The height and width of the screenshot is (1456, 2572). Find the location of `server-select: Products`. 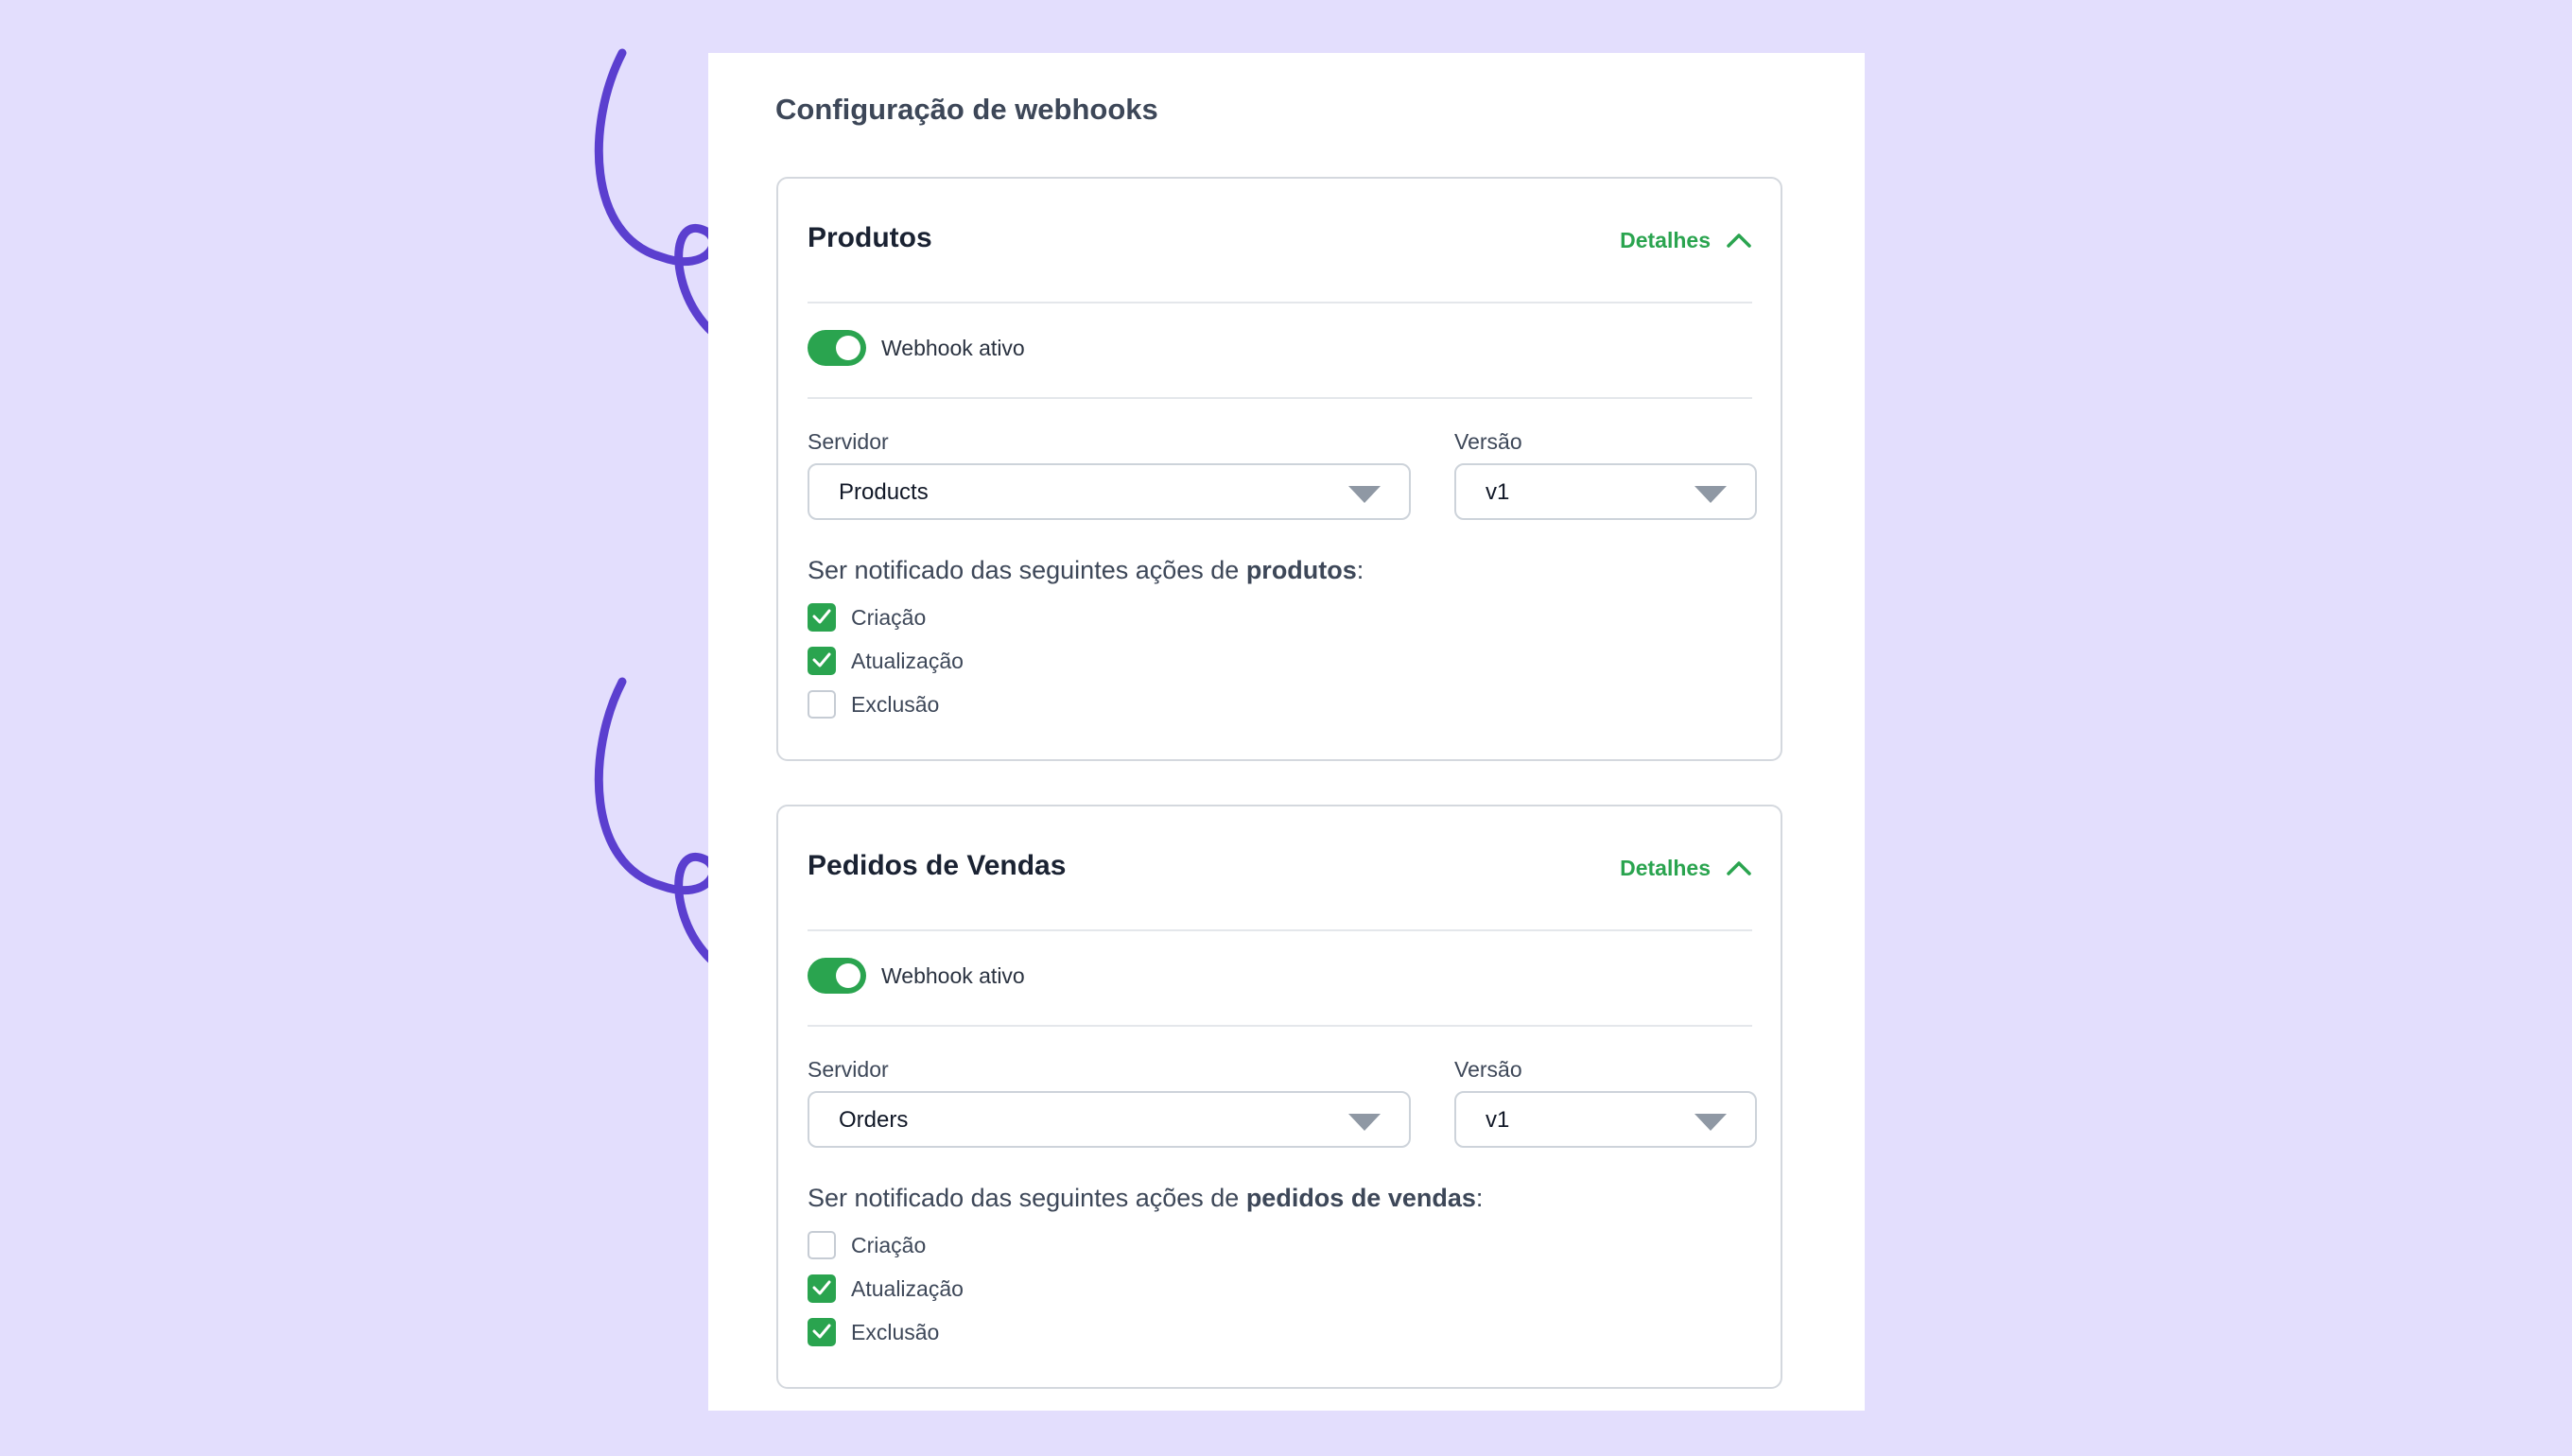

server-select: Products is located at coordinates (1109, 492).